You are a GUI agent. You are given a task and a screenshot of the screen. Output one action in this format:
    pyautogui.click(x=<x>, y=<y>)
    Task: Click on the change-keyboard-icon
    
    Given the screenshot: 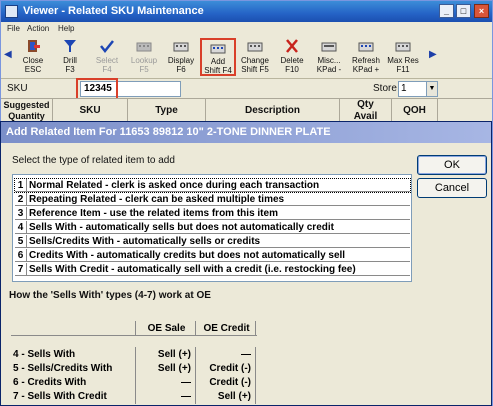 What is the action you would take?
    pyautogui.click(x=255, y=47)
    